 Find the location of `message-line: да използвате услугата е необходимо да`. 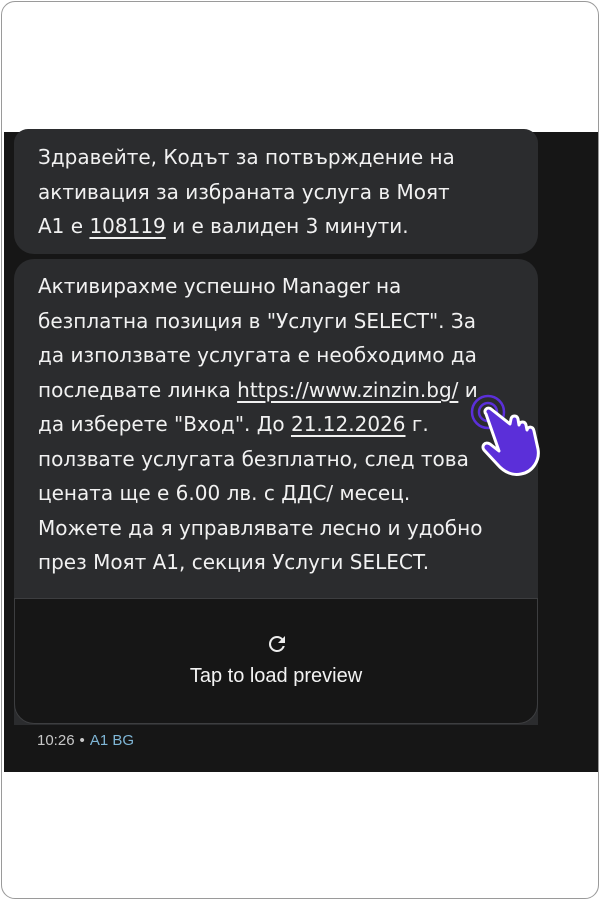

message-line: да използвате услугата е необходимо да is located at coordinates (257, 355).